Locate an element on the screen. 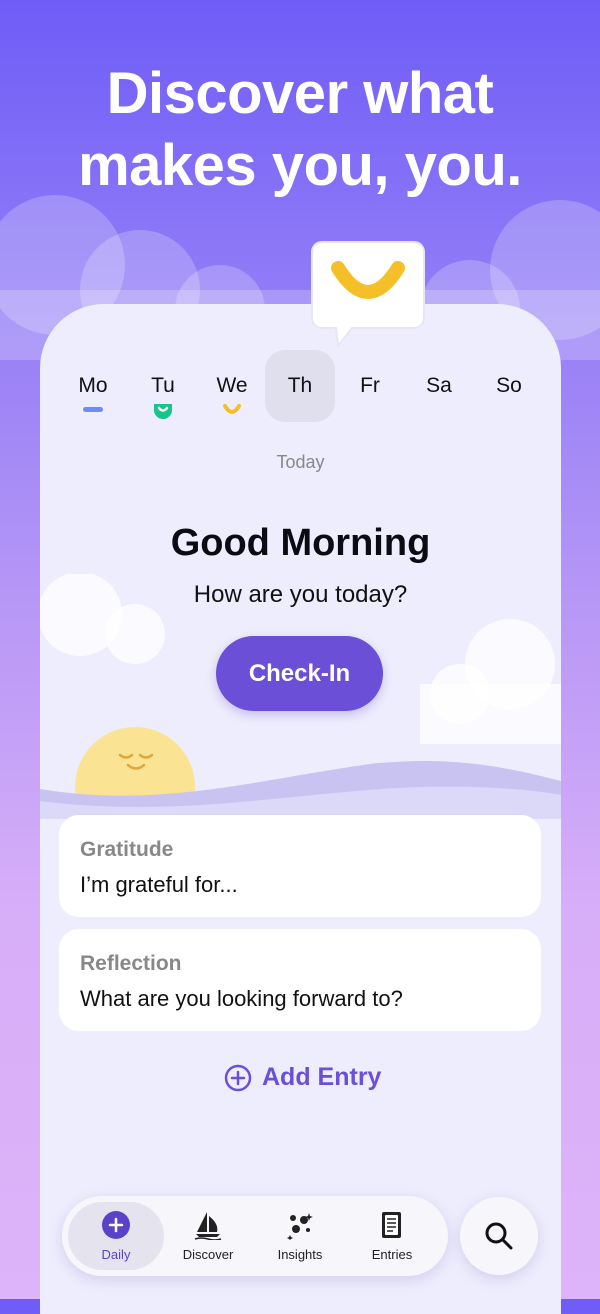  tab-label: Insights is located at coordinates (300, 1254).